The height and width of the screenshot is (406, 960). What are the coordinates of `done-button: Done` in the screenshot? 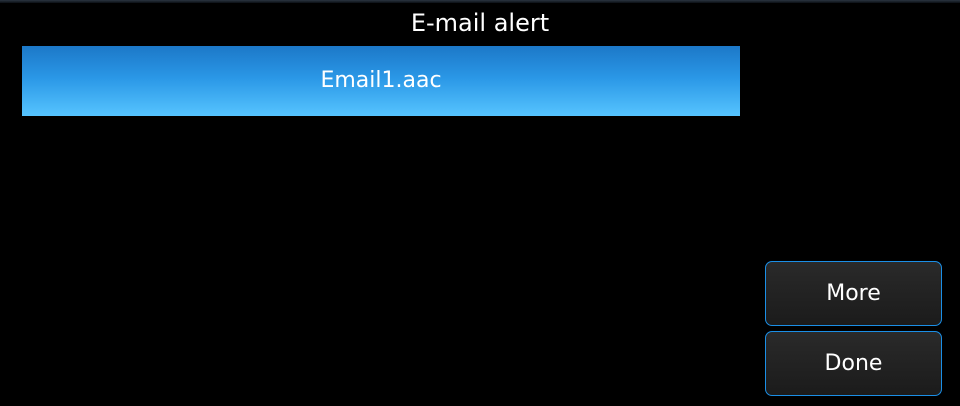 It's located at (853, 363).